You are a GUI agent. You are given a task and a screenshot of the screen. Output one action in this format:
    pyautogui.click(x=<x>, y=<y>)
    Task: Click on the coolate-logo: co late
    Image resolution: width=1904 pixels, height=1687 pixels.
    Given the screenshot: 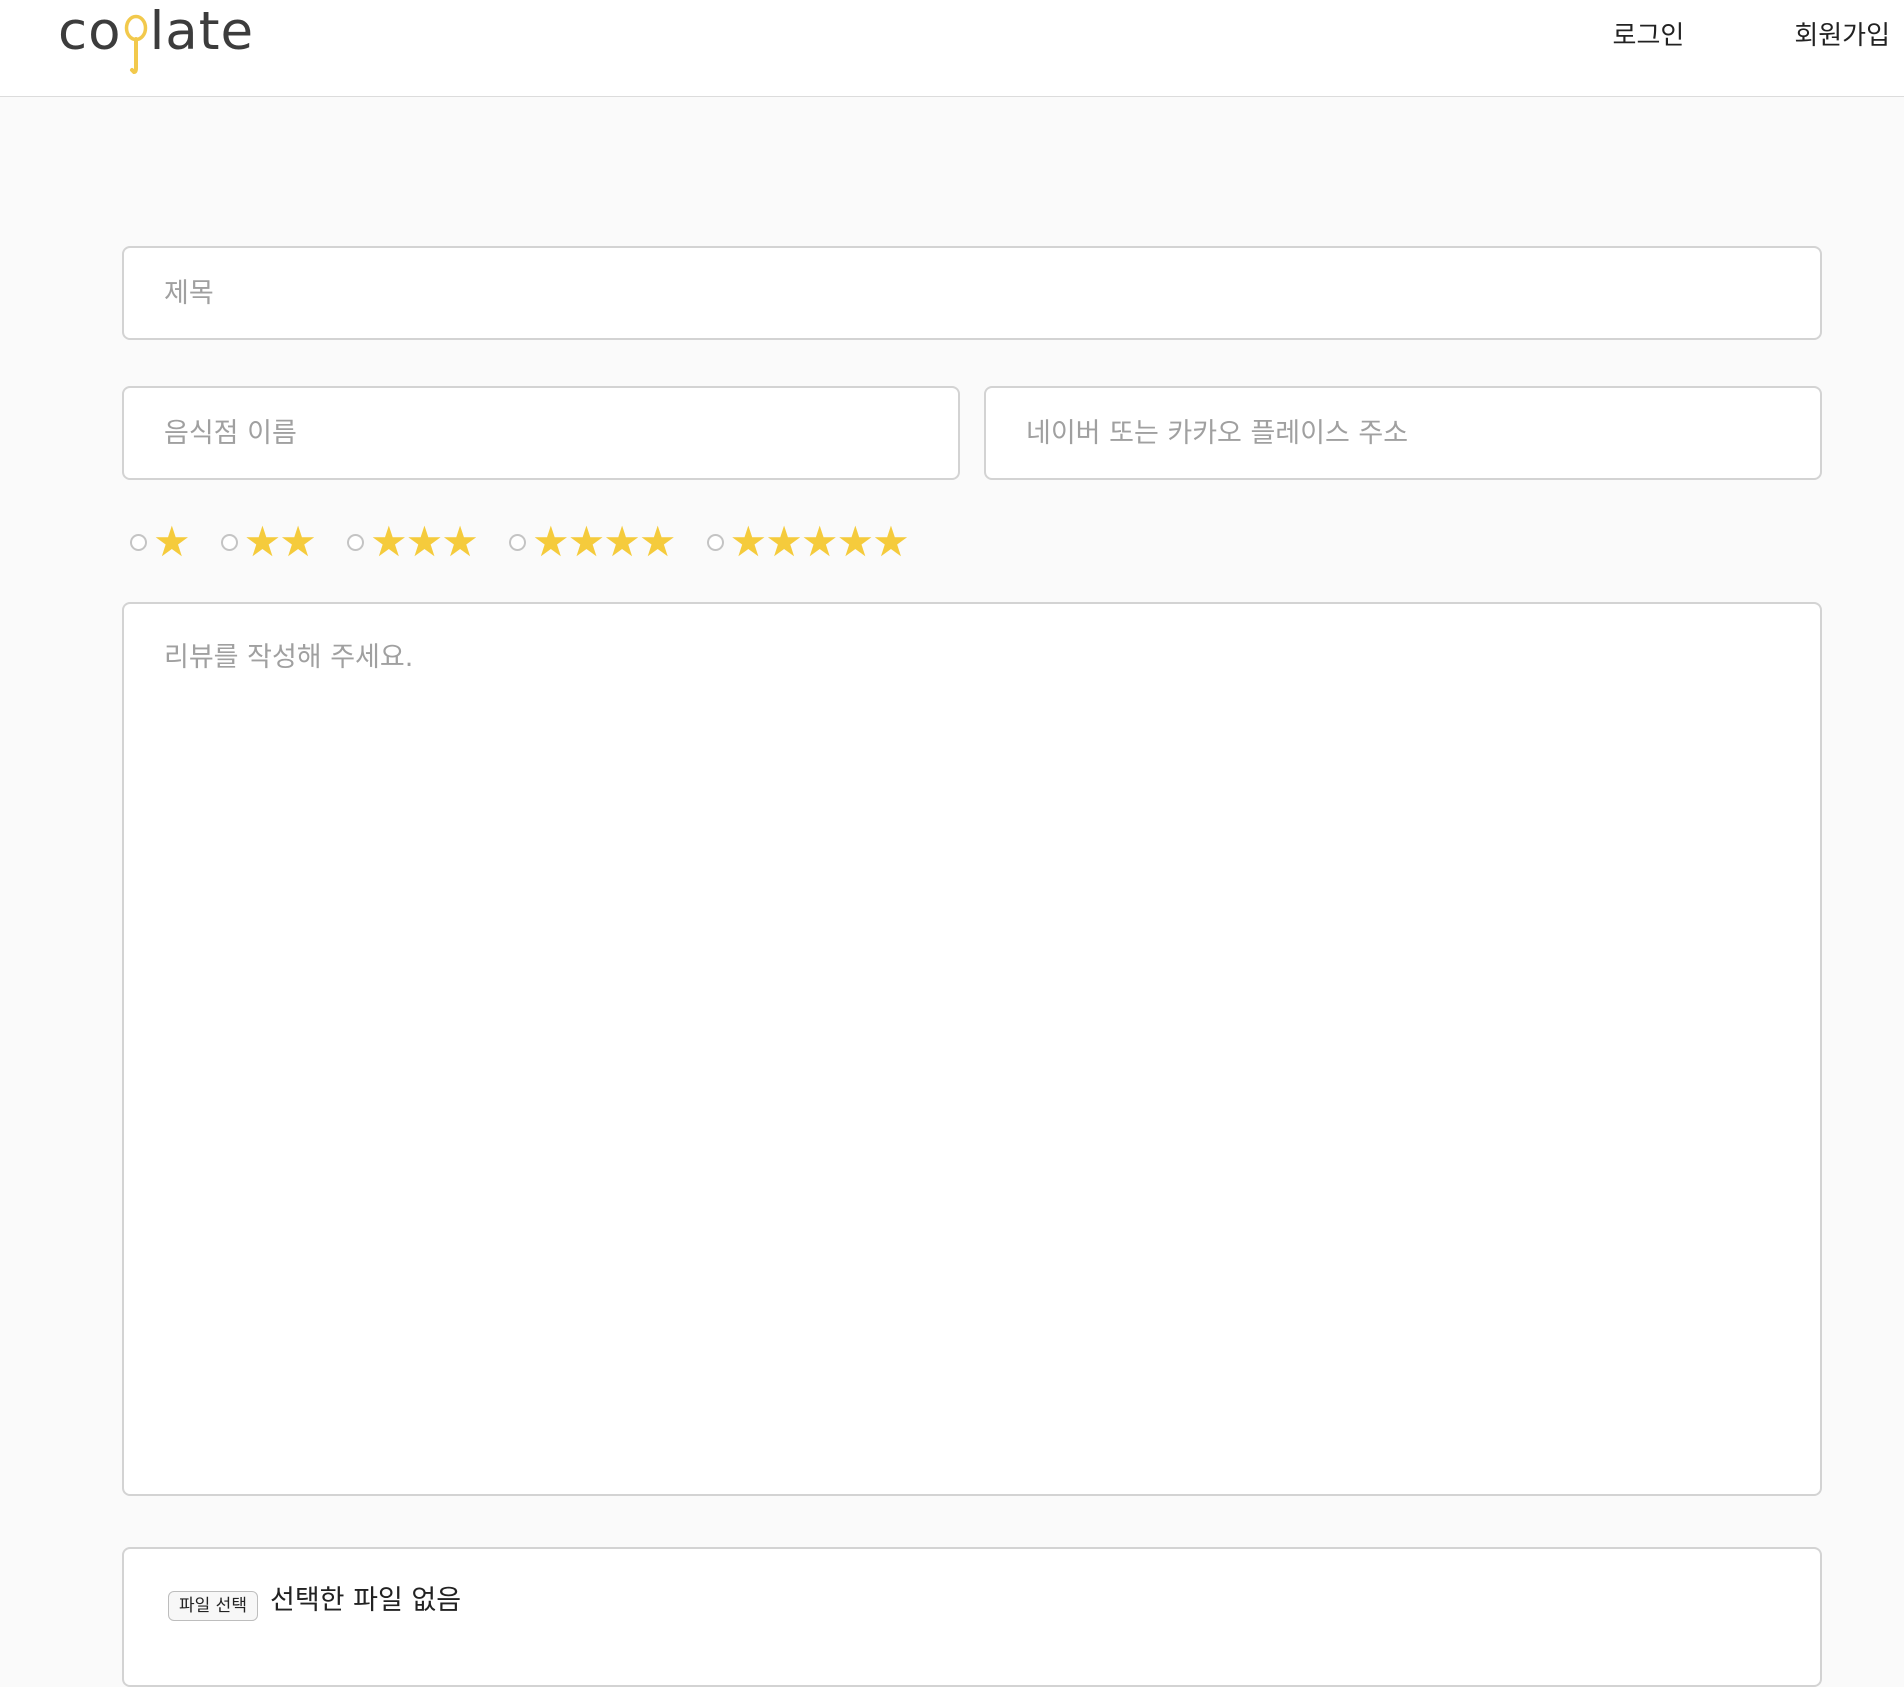 What is the action you would take?
    pyautogui.click(x=156, y=42)
    